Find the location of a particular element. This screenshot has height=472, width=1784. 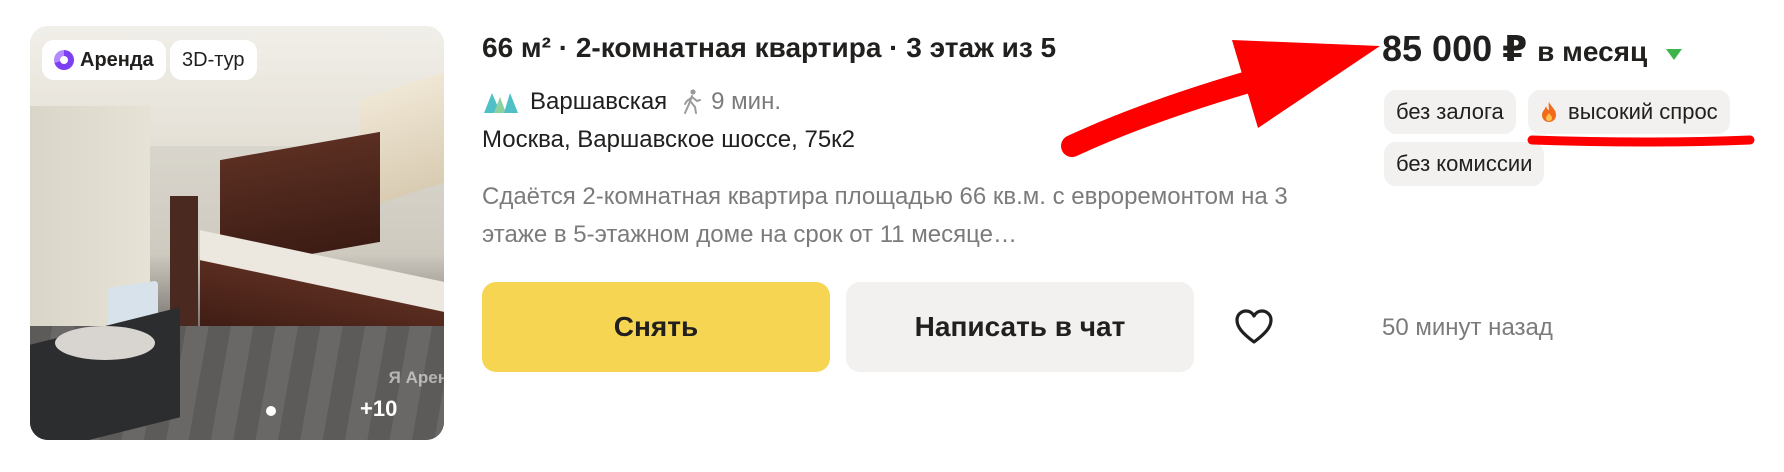

tag-no-deposit: без залога is located at coordinates (1450, 112).